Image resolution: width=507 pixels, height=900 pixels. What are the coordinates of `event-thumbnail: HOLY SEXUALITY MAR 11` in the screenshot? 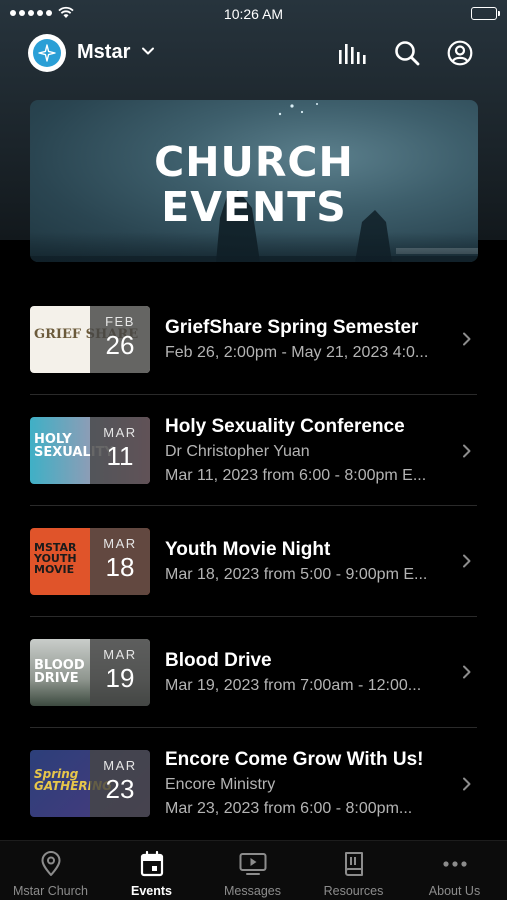 It's located at (90, 450).